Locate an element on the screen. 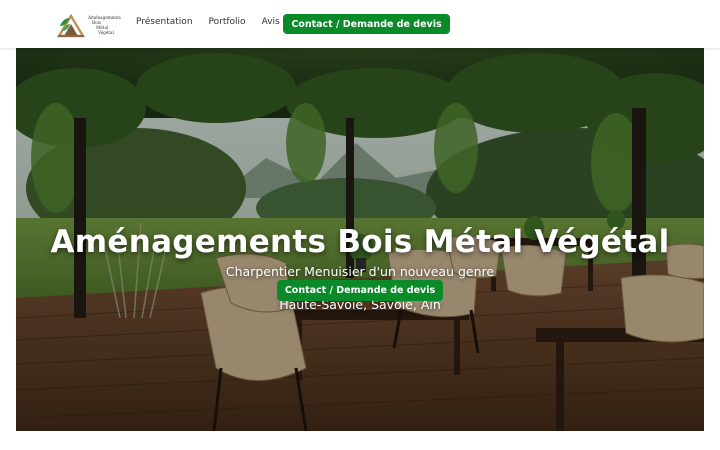 Image resolution: width=720 pixels, height=450 pixels. nav-link-avis: Avis is located at coordinates (271, 22).